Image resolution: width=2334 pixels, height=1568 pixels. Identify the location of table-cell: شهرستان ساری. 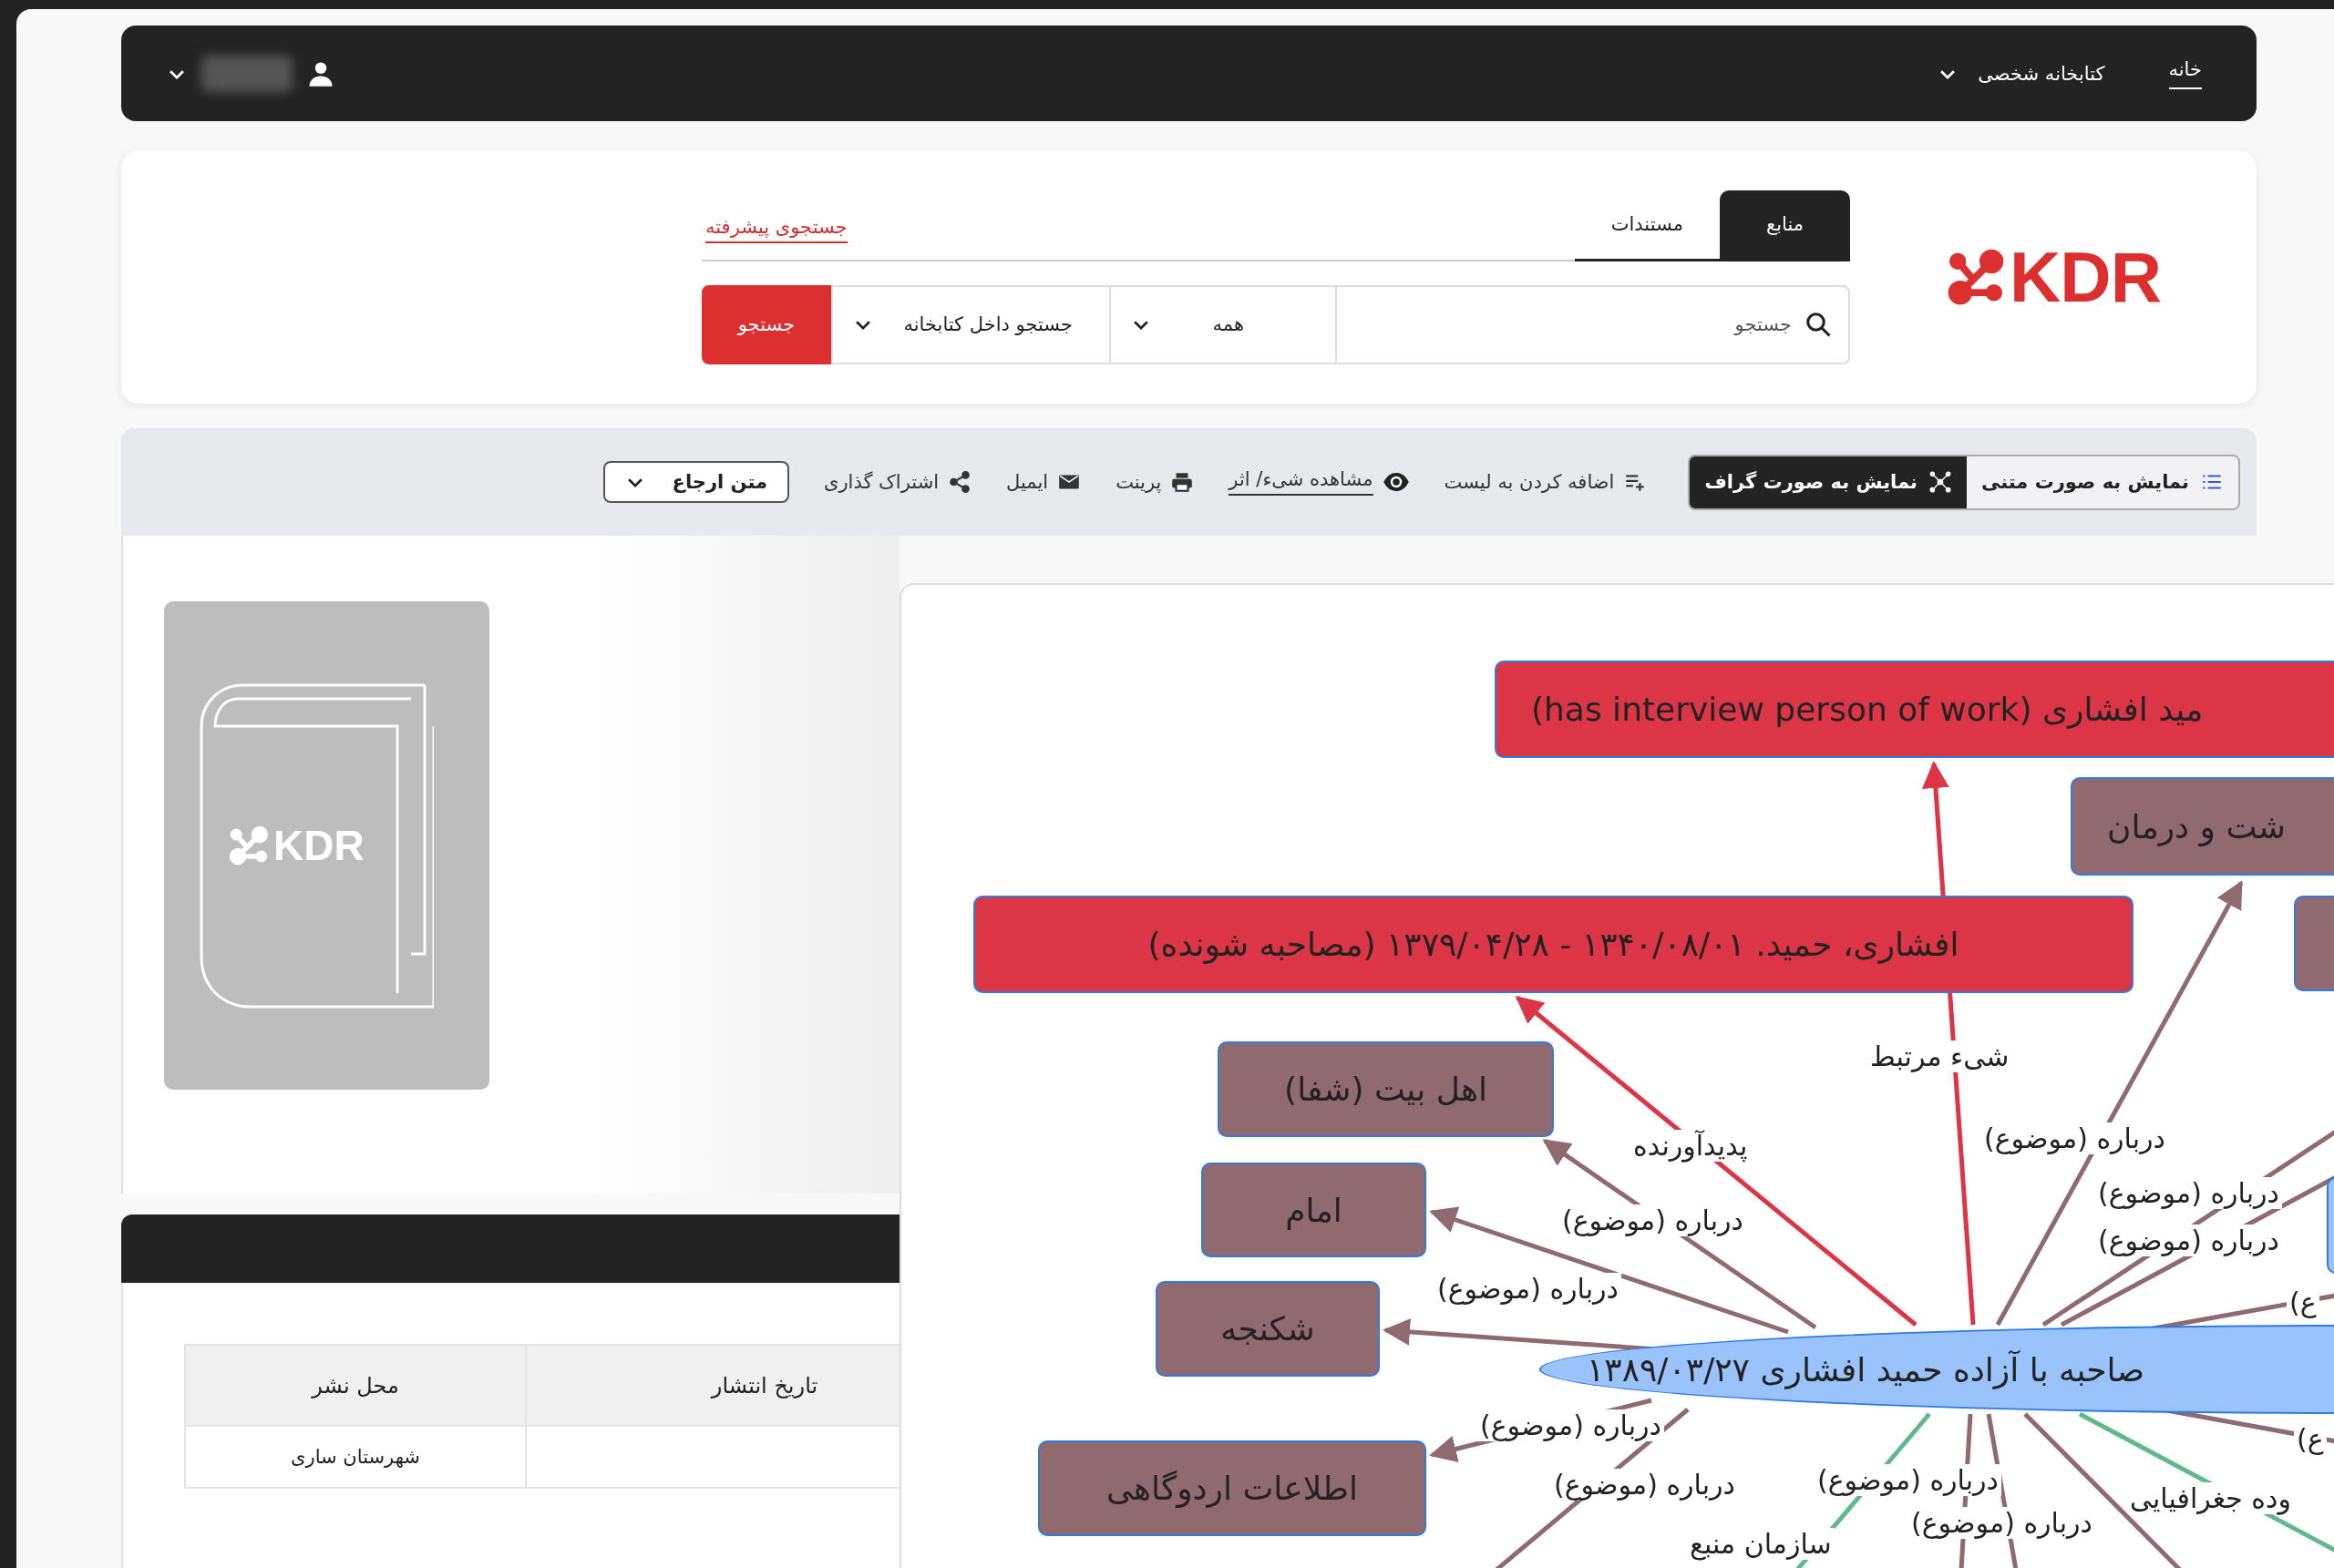
(355, 1457).